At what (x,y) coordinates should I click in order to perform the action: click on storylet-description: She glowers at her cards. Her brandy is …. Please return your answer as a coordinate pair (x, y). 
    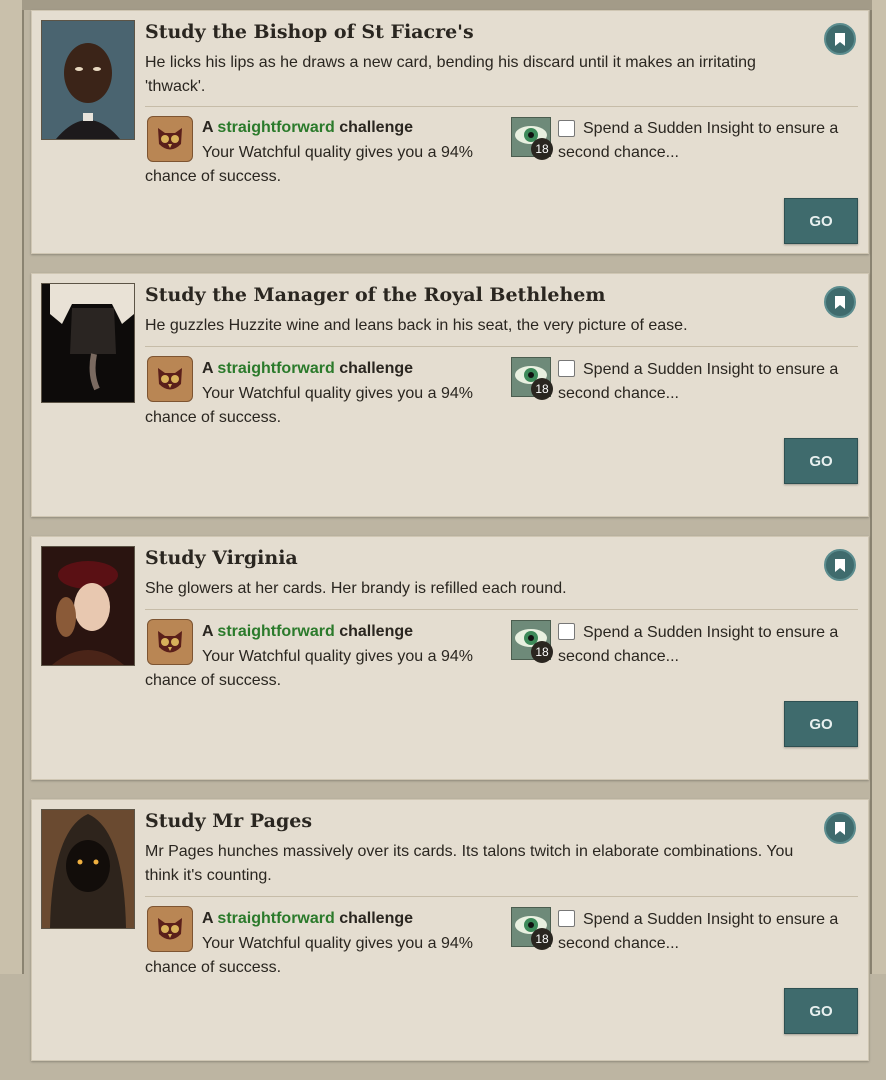
    Looking at the image, I should click on (356, 588).